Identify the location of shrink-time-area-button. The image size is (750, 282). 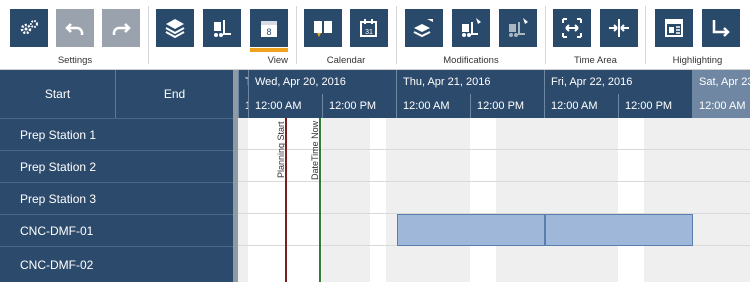
(619, 28).